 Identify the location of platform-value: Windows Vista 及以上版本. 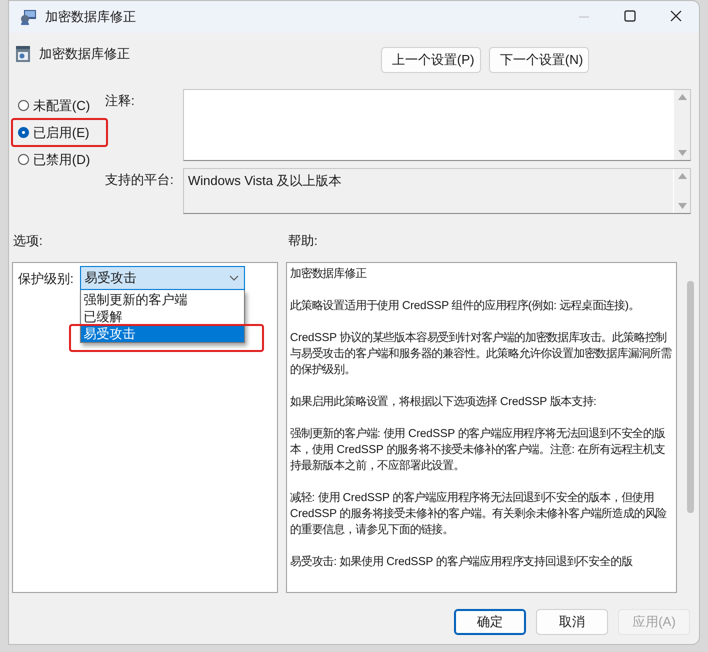
(265, 180).